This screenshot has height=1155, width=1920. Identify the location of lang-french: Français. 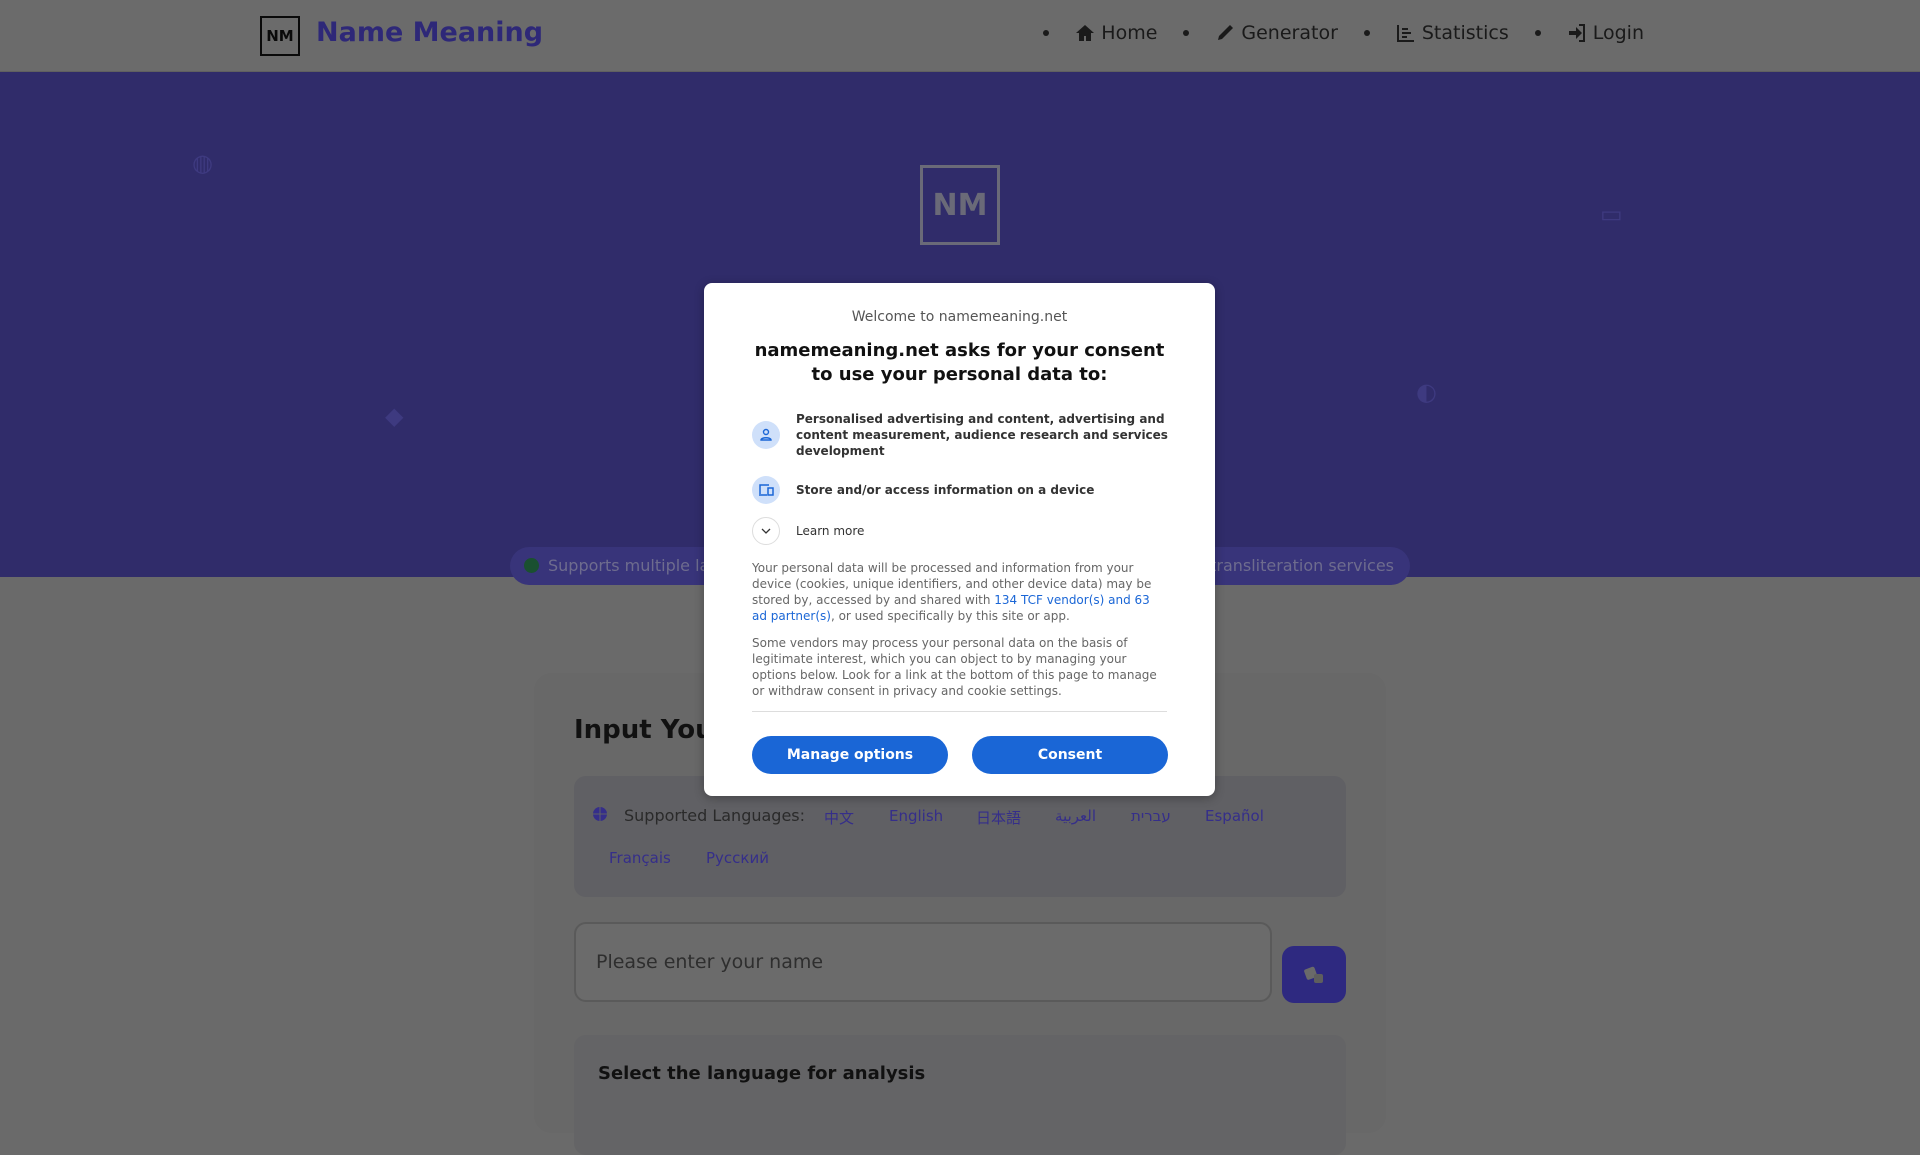
(640, 858).